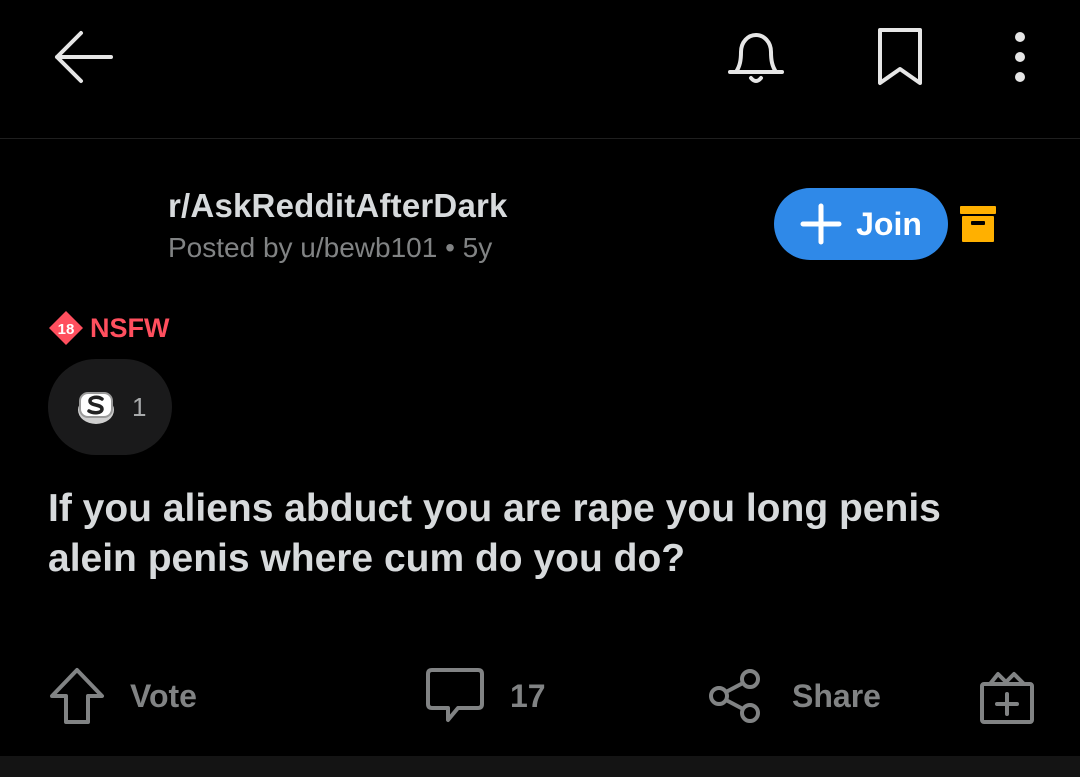 Image resolution: width=1080 pixels, height=777 pixels. What do you see at coordinates (528, 695) in the screenshot?
I see `comment-count: 17` at bounding box center [528, 695].